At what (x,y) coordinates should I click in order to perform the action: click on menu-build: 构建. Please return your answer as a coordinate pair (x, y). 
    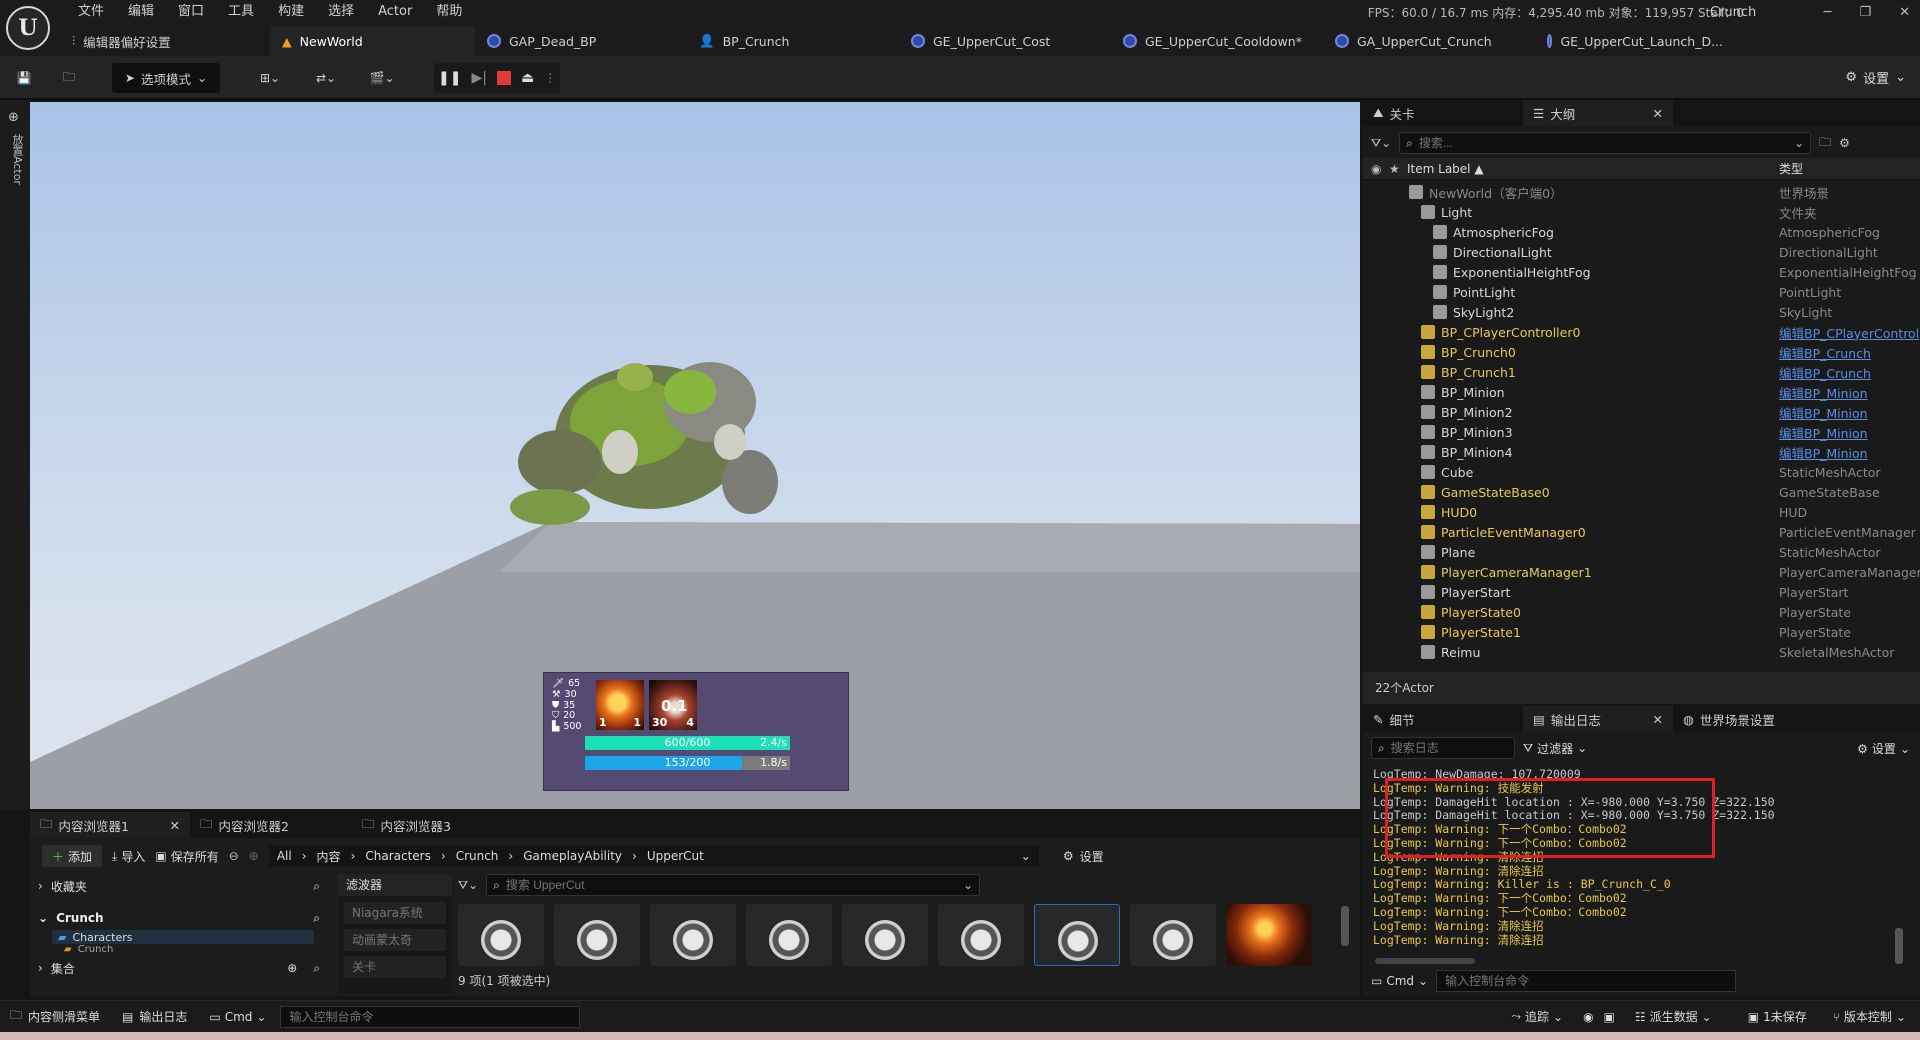
    Looking at the image, I should click on (291, 12).